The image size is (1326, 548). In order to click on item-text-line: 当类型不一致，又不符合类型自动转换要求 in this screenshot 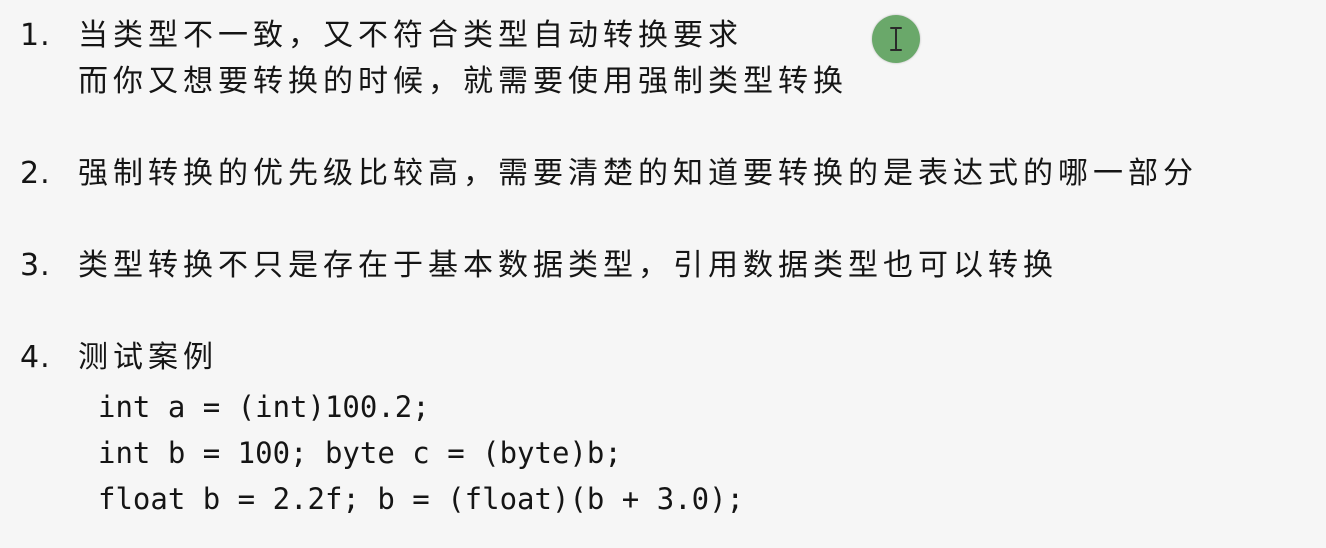, I will do `click(410, 35)`.